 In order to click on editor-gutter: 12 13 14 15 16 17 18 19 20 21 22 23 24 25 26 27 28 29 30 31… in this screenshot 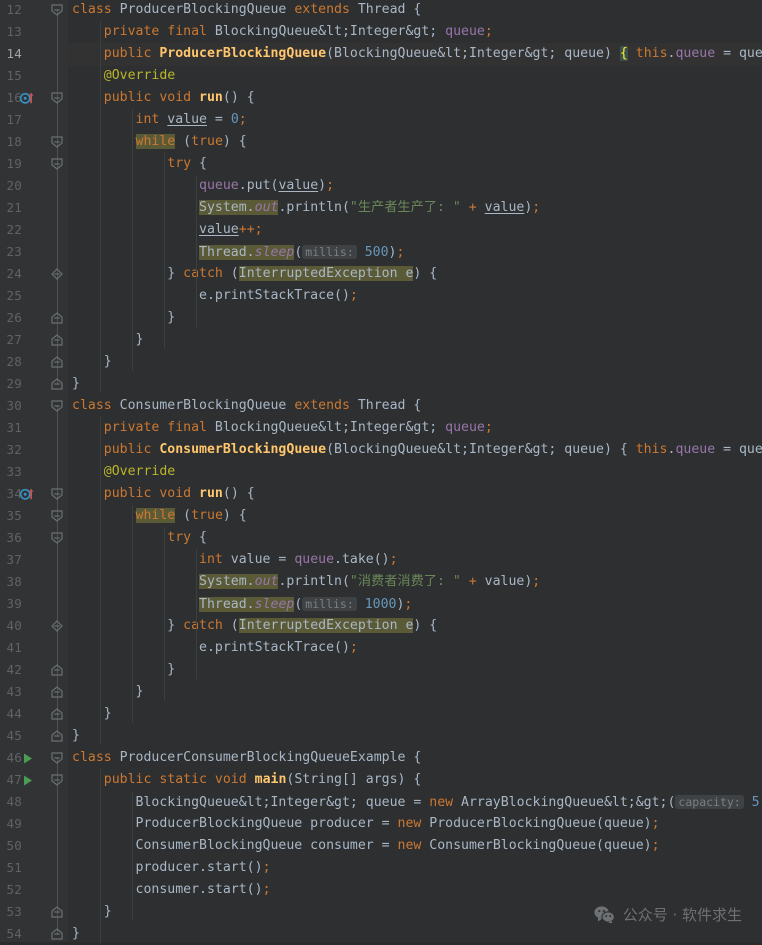, I will do `click(34, 471)`.